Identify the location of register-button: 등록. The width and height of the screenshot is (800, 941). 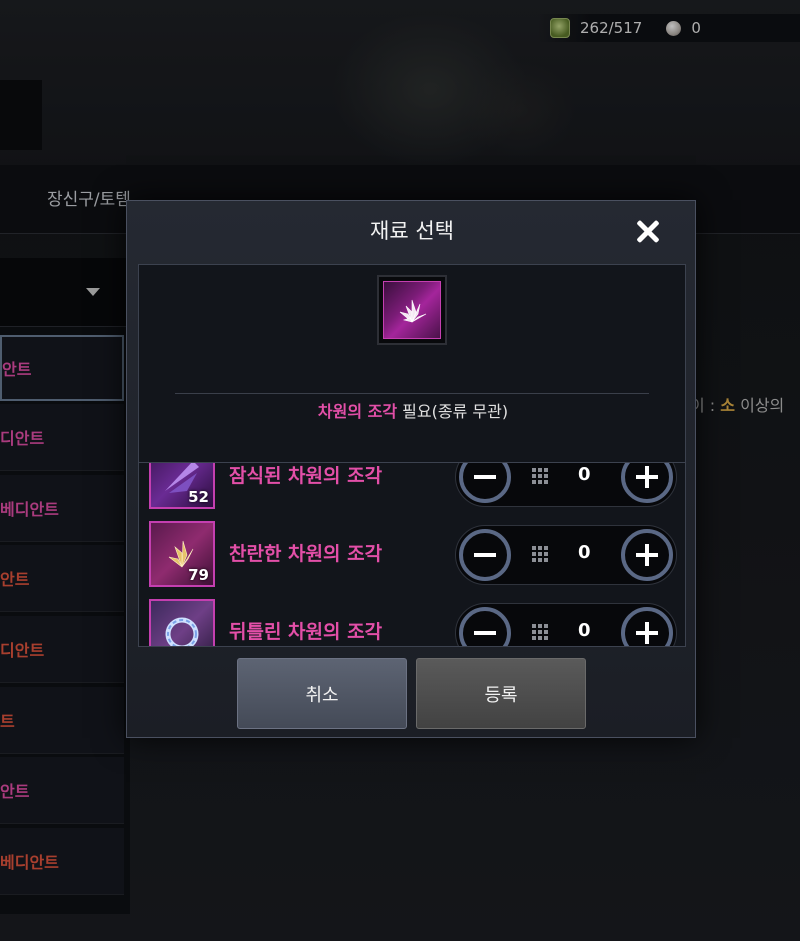
(501, 693).